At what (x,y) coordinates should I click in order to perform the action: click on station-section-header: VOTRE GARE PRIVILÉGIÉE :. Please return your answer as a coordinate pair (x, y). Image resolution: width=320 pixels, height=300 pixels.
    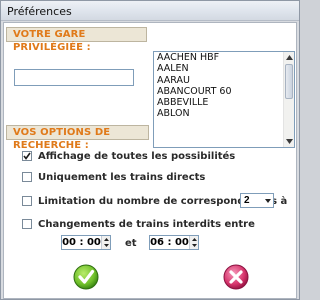
    Looking at the image, I should click on (76, 40).